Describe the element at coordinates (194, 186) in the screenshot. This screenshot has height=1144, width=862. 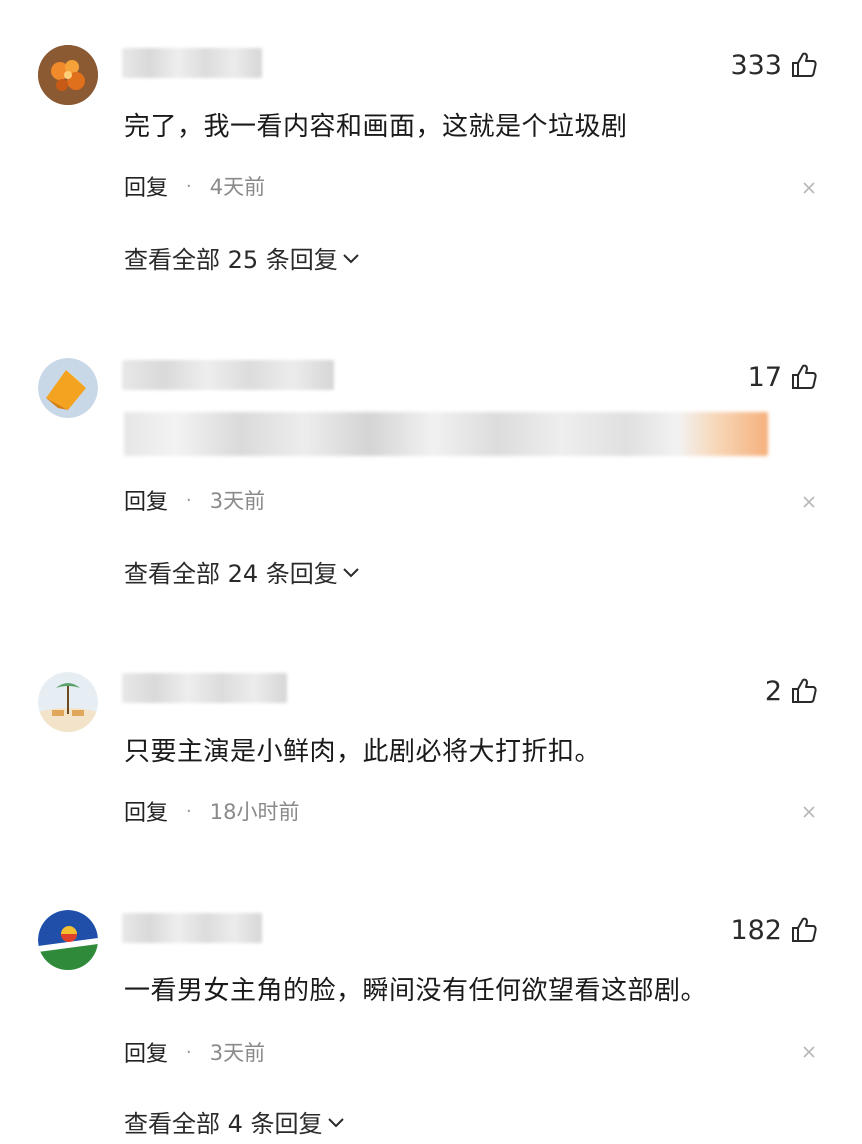
I see `comment-meta: 回复 · 4天前` at that location.